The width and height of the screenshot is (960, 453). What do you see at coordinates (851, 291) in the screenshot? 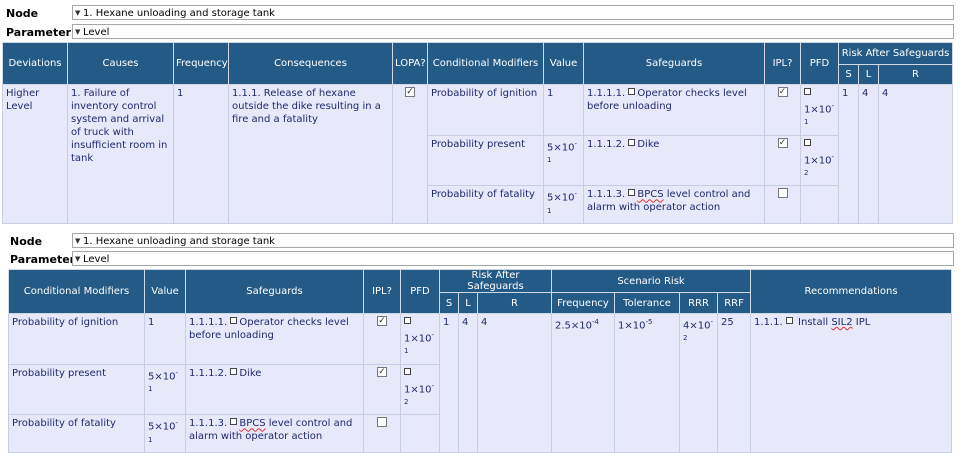
I see `header-recommendations: Recommendations` at bounding box center [851, 291].